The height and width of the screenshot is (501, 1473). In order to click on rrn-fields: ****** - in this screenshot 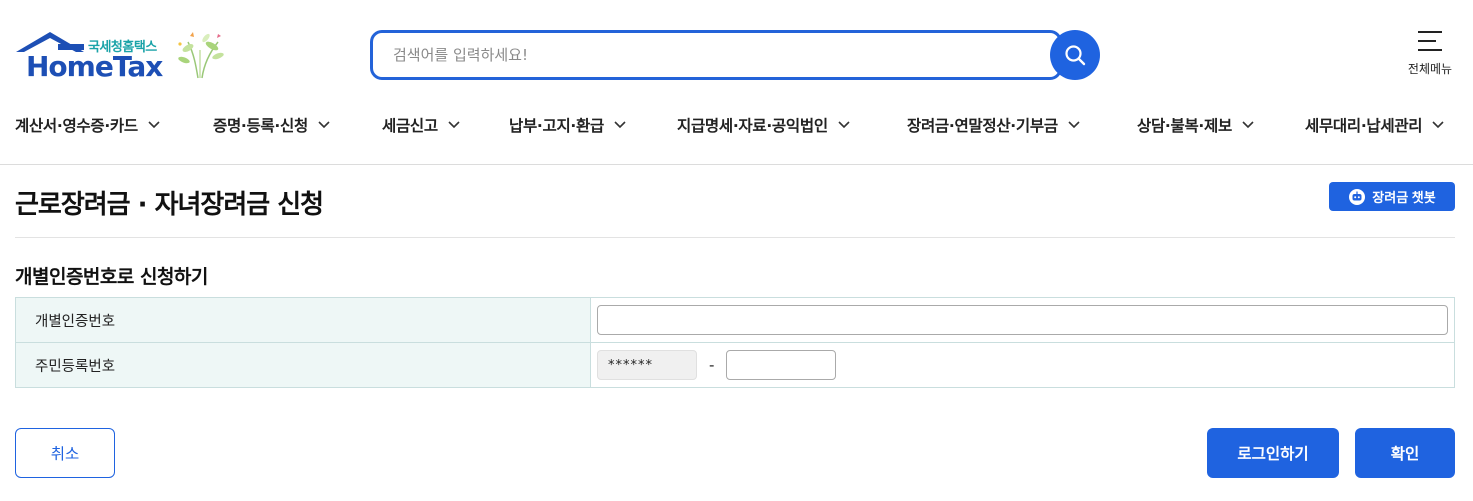, I will do `click(1022, 365)`.